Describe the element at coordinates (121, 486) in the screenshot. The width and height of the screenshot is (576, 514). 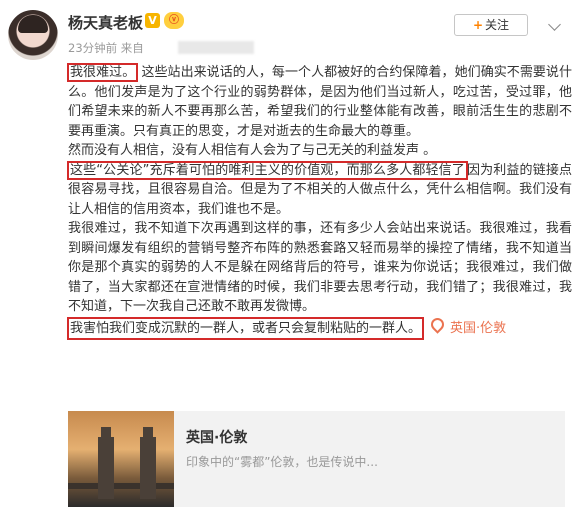
I see `bridge-deck` at that location.